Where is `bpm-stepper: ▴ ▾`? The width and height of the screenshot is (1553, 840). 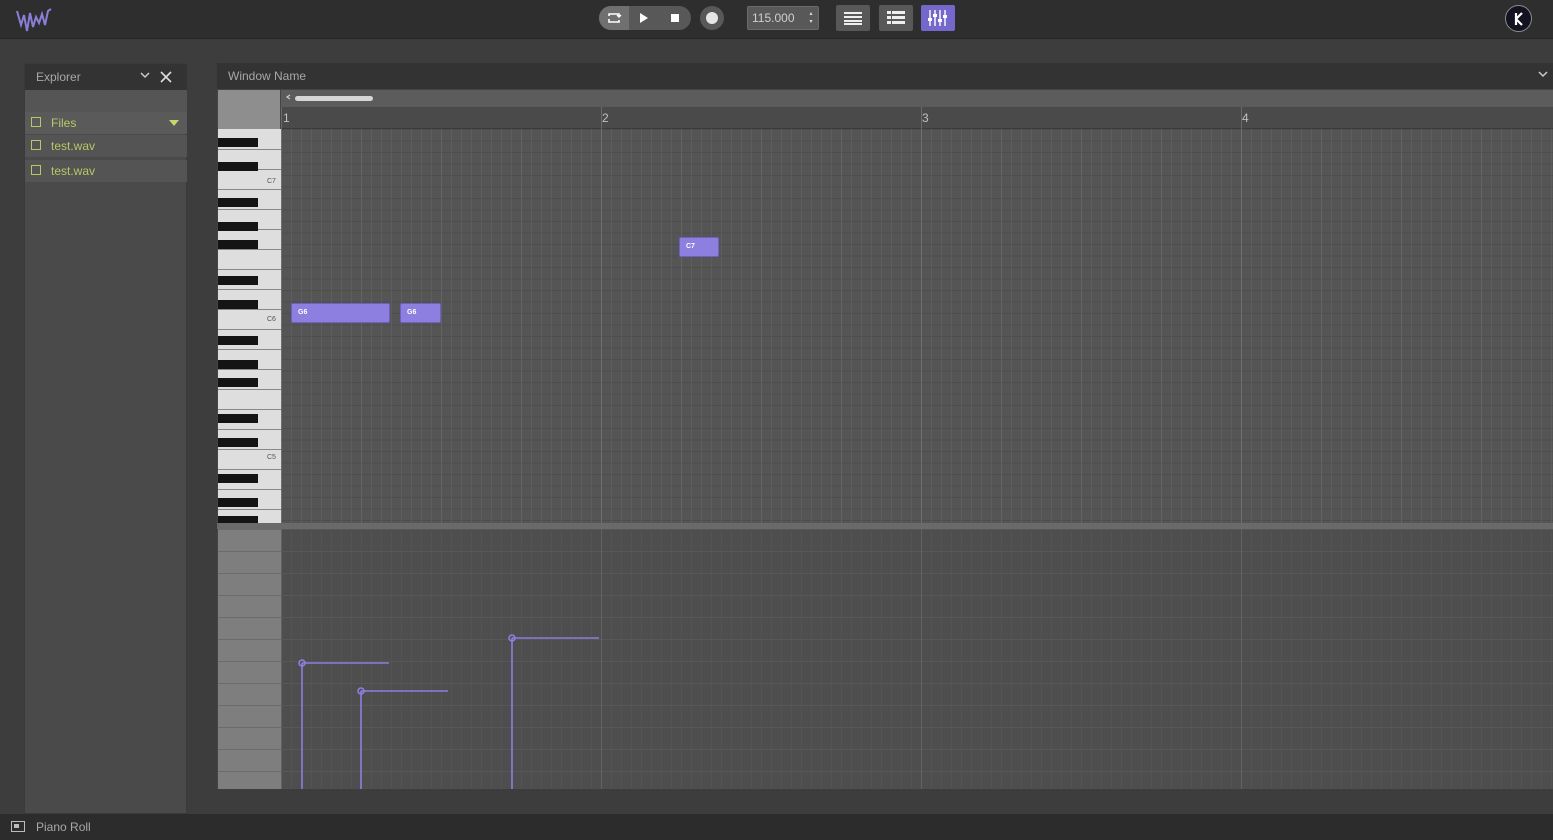 bpm-stepper: ▴ ▾ is located at coordinates (811, 18).